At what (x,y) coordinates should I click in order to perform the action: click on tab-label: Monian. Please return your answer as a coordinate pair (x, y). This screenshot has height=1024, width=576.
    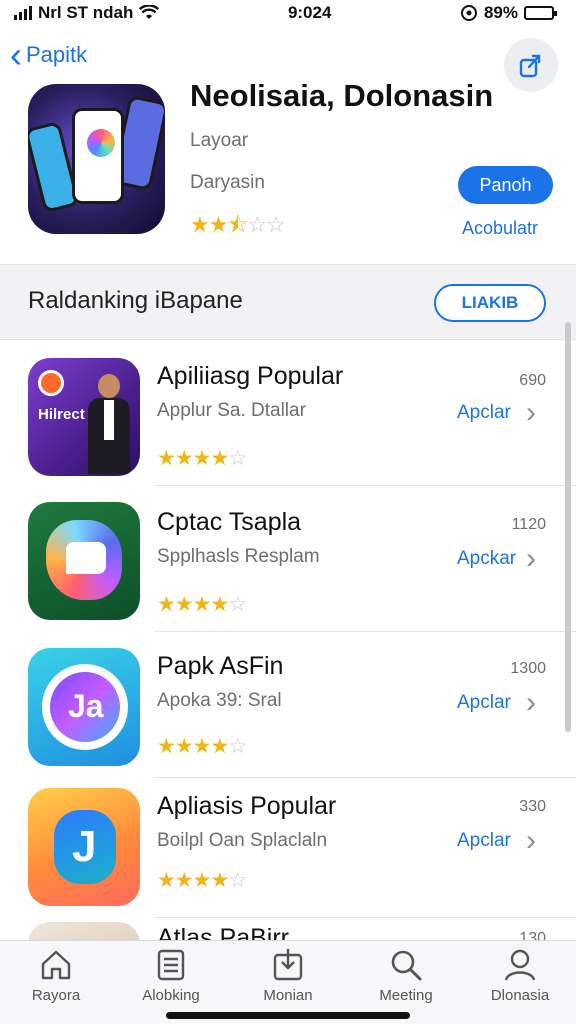
    Looking at the image, I should click on (288, 995).